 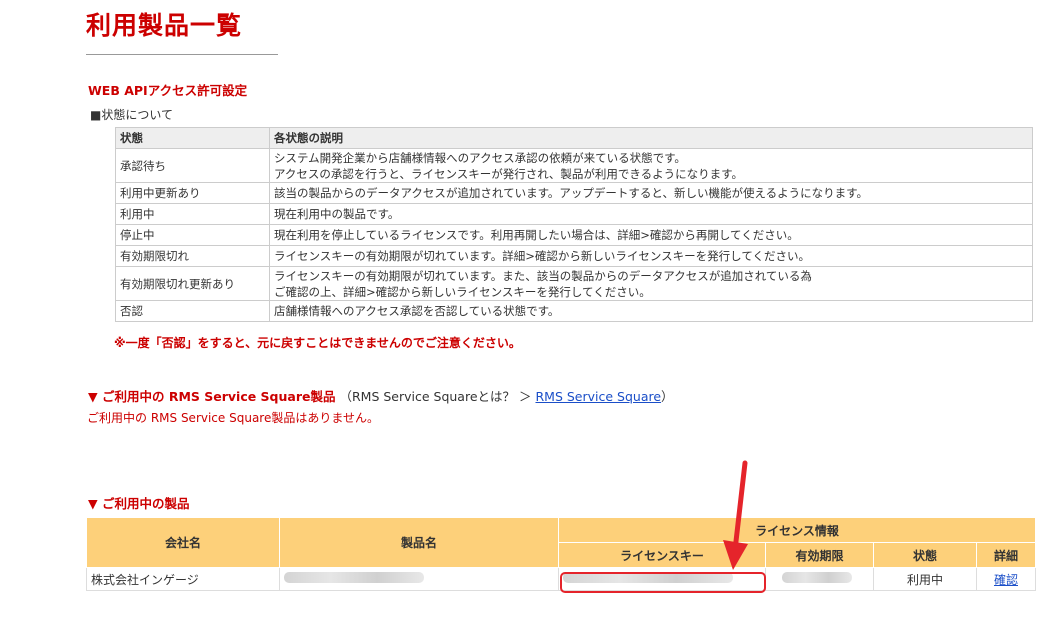 What do you see at coordinates (437, 396) in the screenshot?
I see `rms-paren-prefix: （RMS Service Squareとは？ ＞` at bounding box center [437, 396].